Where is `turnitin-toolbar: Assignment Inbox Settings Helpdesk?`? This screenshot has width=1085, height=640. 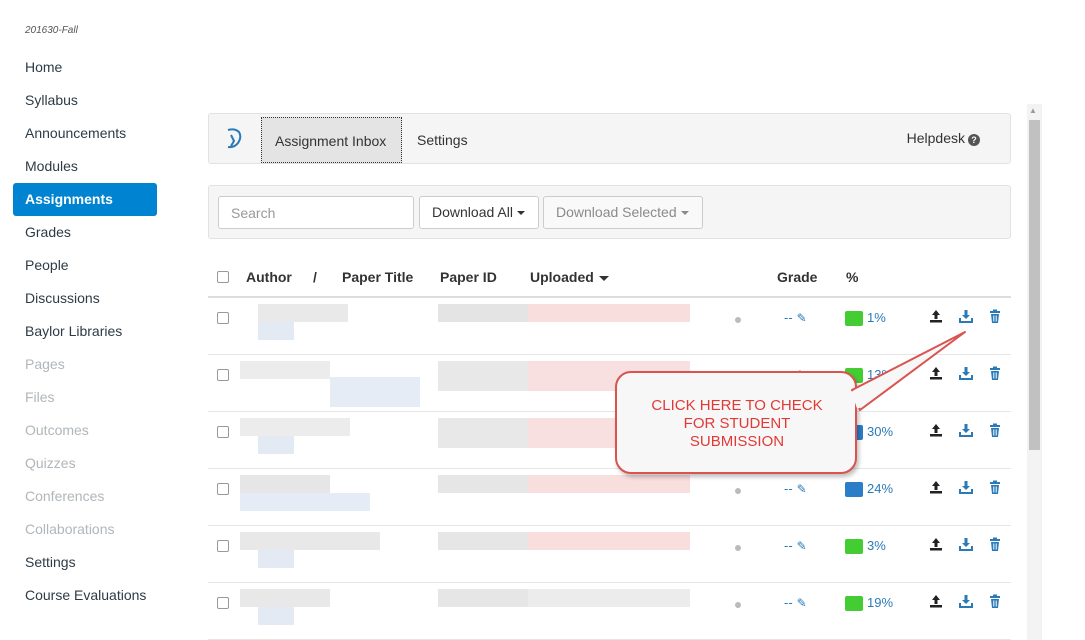
turnitin-toolbar: Assignment Inbox Settings Helpdesk? is located at coordinates (609, 138).